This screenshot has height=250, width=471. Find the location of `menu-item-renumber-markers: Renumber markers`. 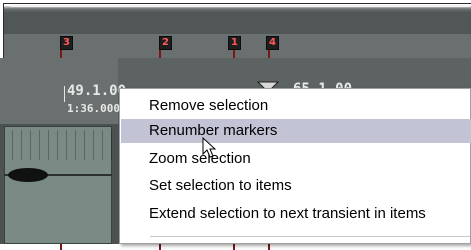

menu-item-renumber-markers: Renumber markers is located at coordinates (296, 131).